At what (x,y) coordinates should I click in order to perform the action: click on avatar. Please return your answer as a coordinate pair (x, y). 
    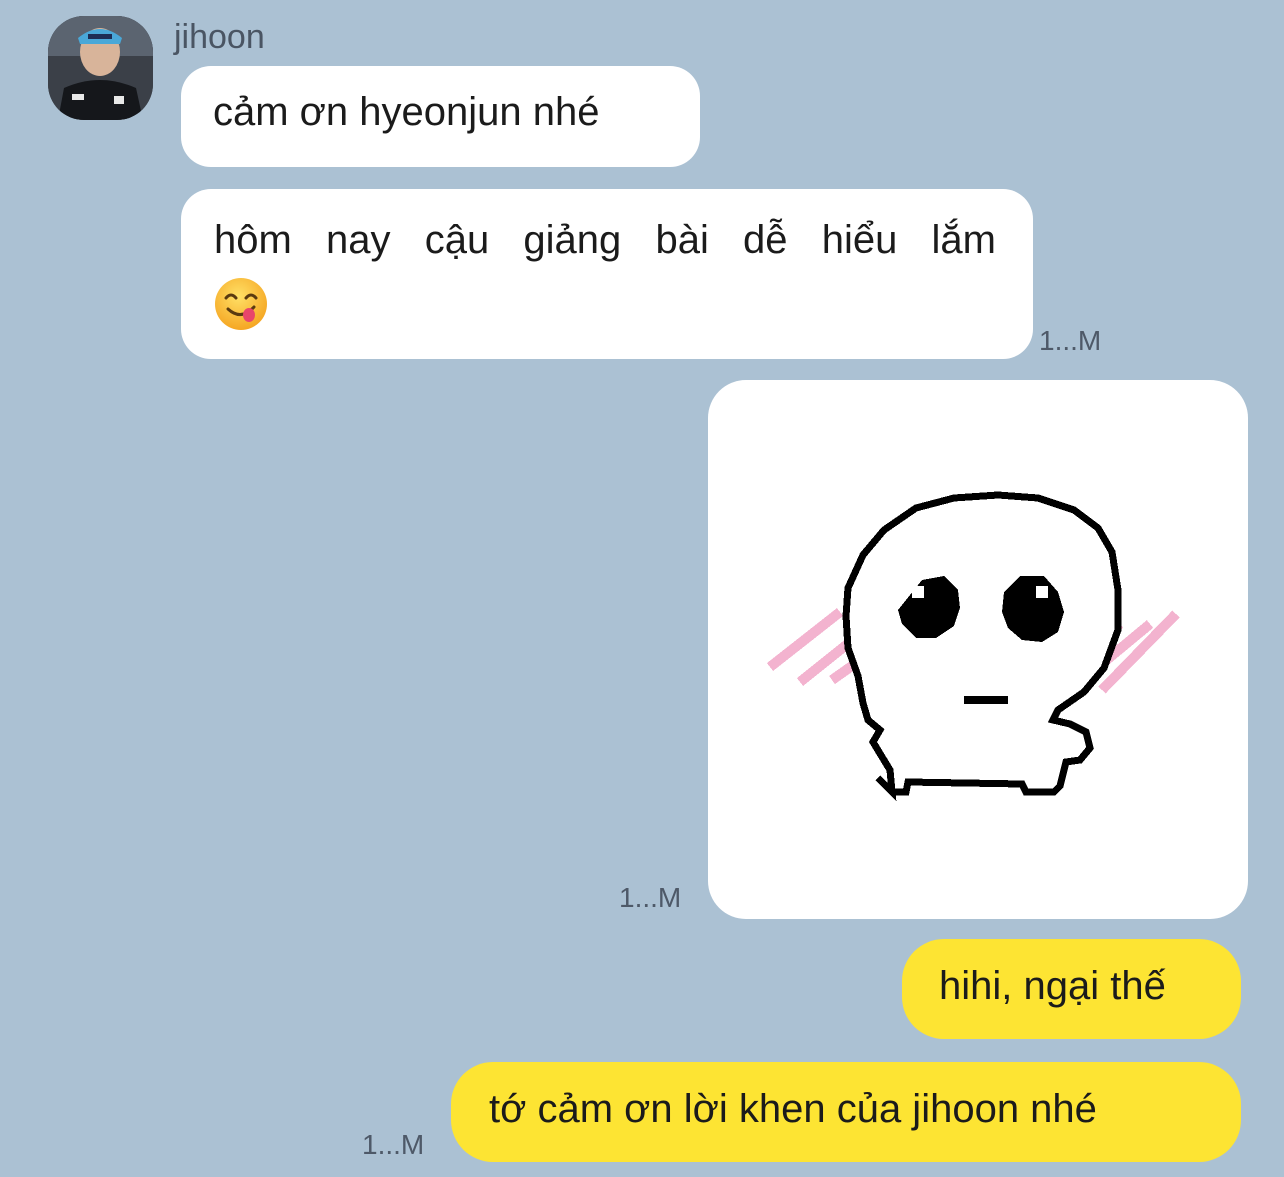
    Looking at the image, I should click on (100, 68).